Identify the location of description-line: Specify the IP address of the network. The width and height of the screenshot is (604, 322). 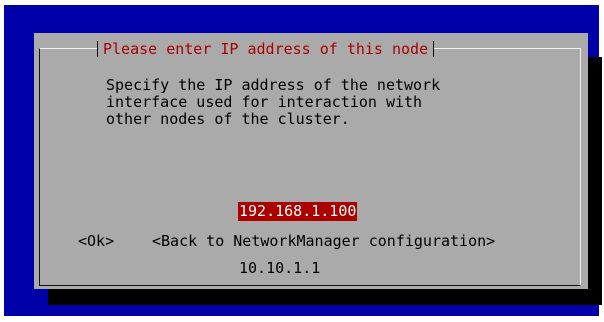
(273, 85).